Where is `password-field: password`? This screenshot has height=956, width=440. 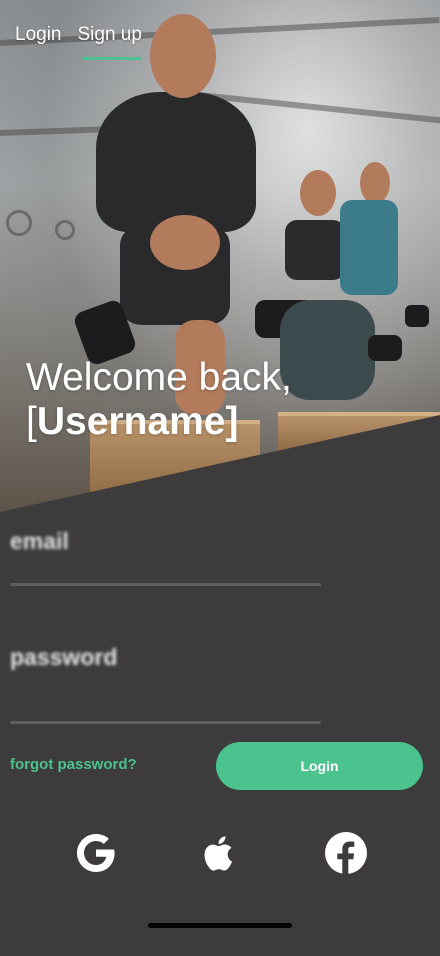 password-field: password is located at coordinates (165, 685).